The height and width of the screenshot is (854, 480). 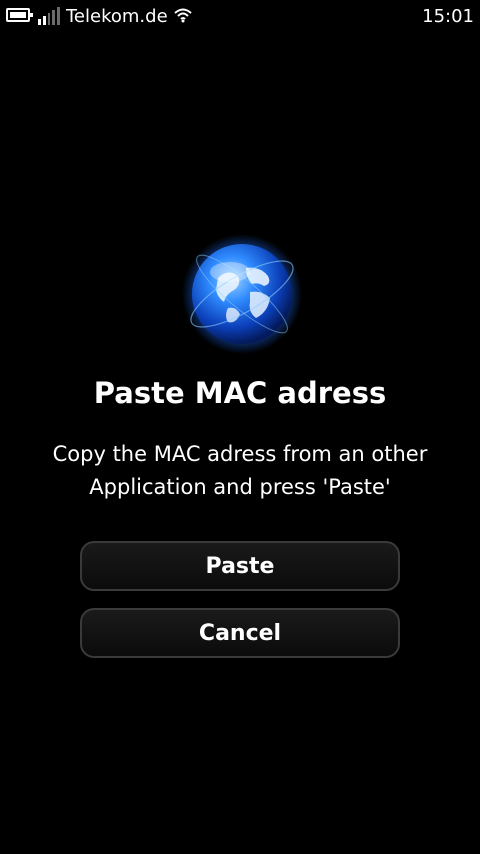 What do you see at coordinates (240, 487) in the screenshot?
I see `message-line-2: Application and press 'Paste'` at bounding box center [240, 487].